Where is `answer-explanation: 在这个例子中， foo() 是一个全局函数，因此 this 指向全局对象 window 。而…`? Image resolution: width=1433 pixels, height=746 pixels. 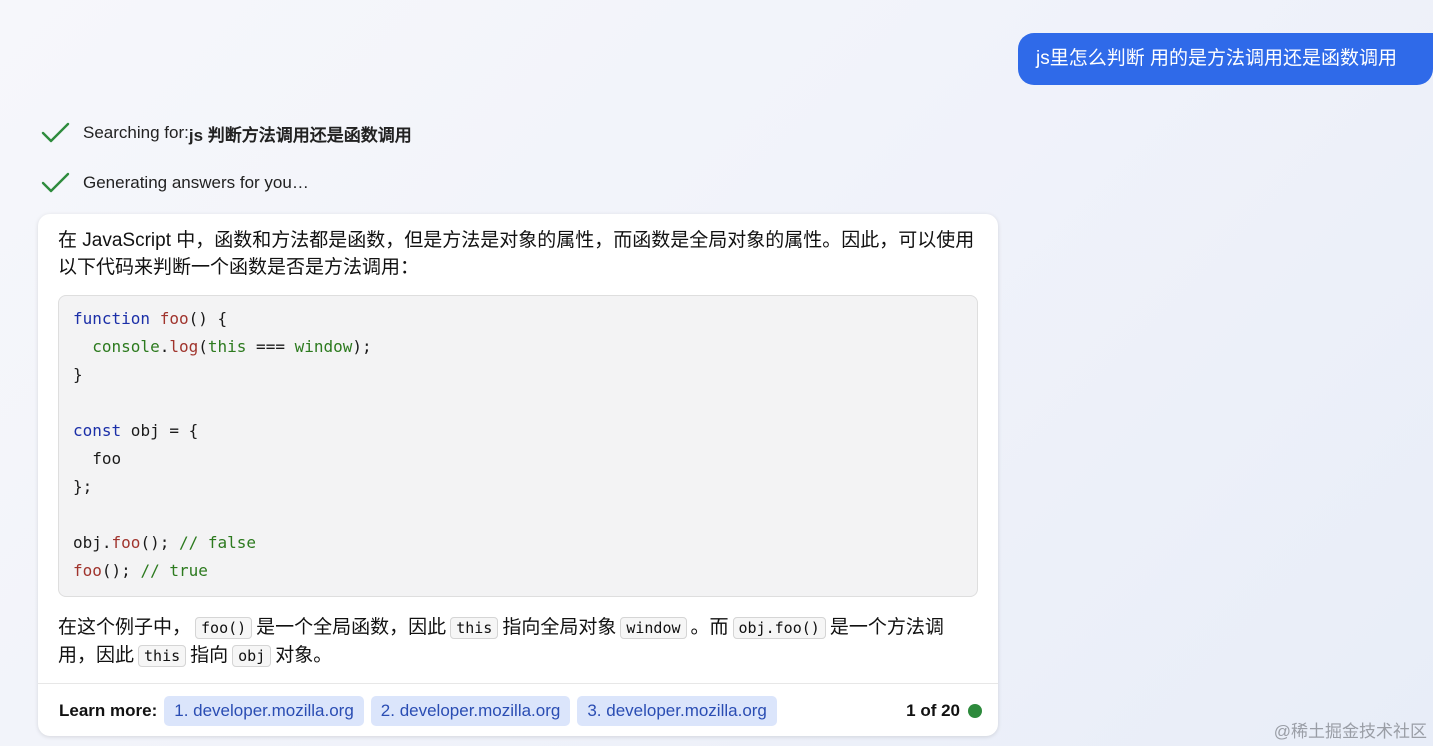
answer-explanation: 在这个例子中， foo() 是一个全局函数，因此 this 指向全局对象 window 。而… is located at coordinates (518, 642).